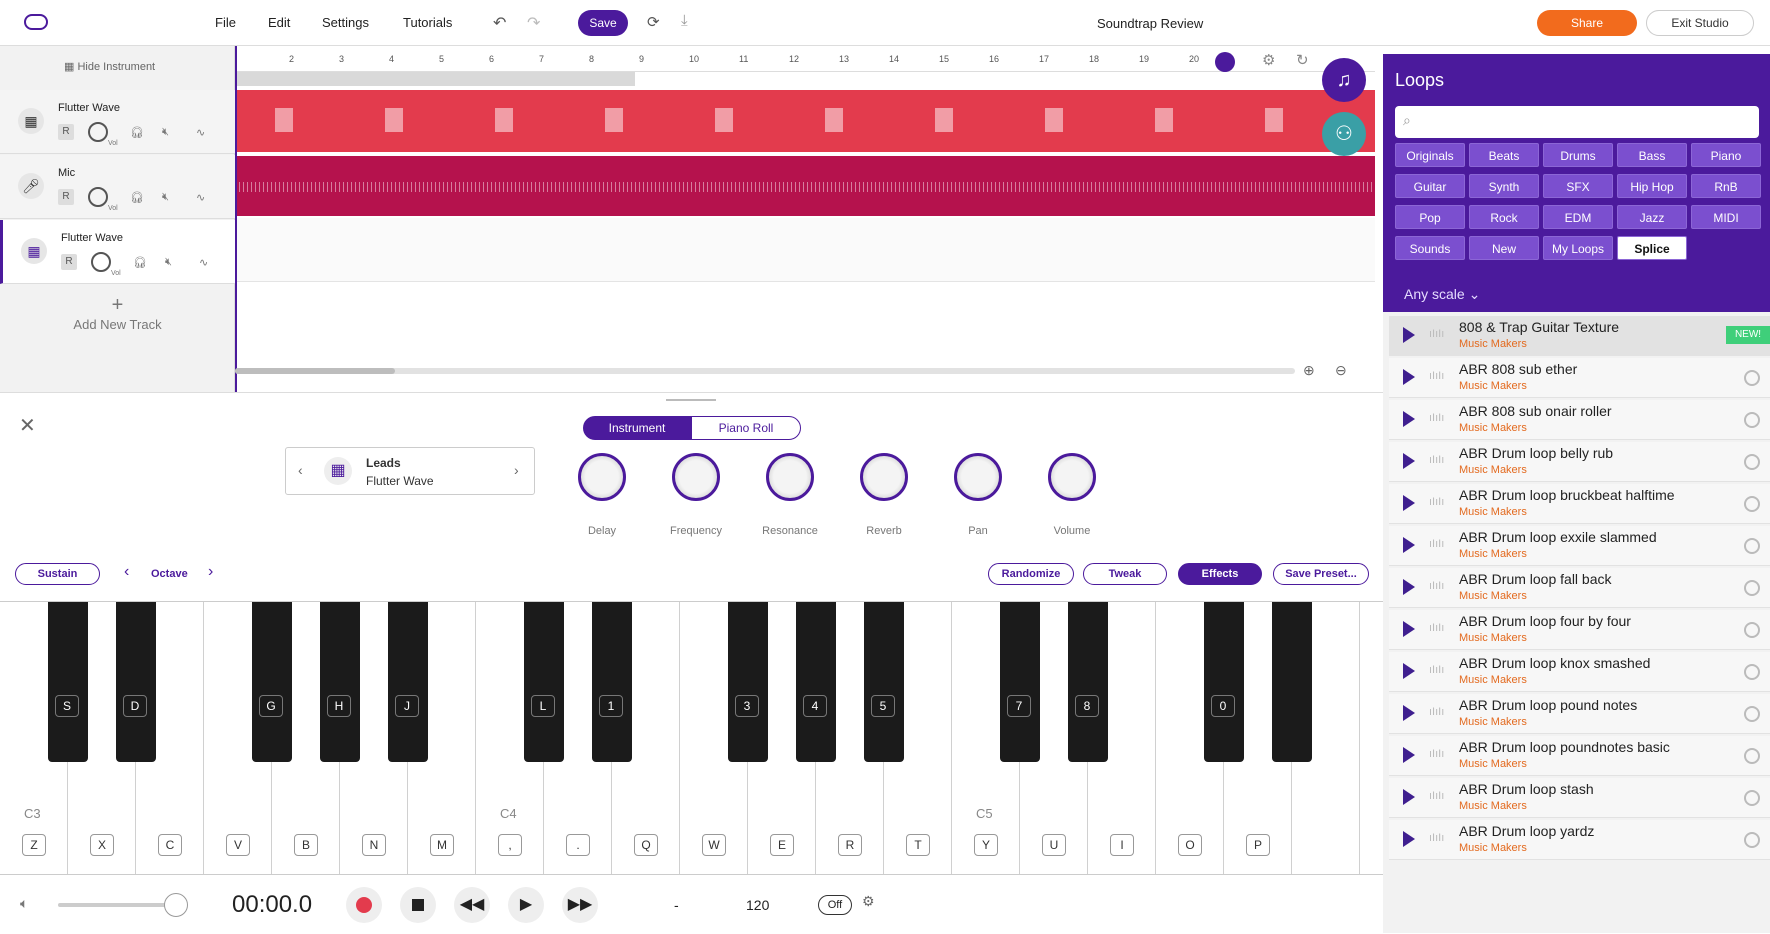 This screenshot has height=934, width=1770. I want to click on tab-piano-roll: Piano Roll, so click(746, 428).